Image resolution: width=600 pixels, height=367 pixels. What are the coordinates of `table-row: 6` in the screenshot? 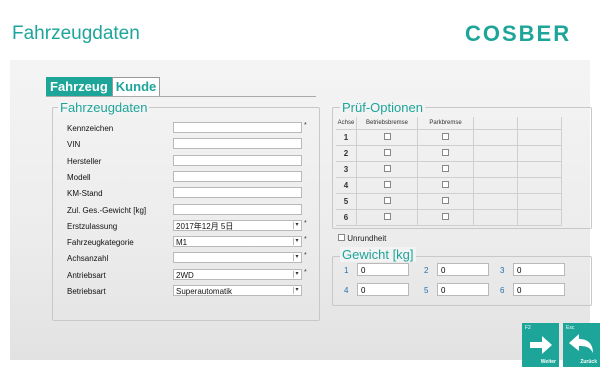 It's located at (449, 217).